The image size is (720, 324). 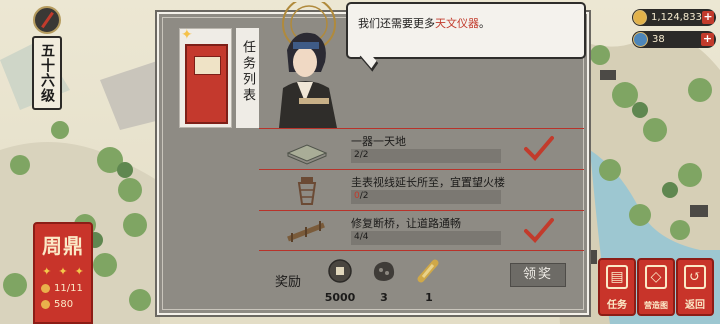 I want to click on blueprint-icon: ◇, so click(x=656, y=277).